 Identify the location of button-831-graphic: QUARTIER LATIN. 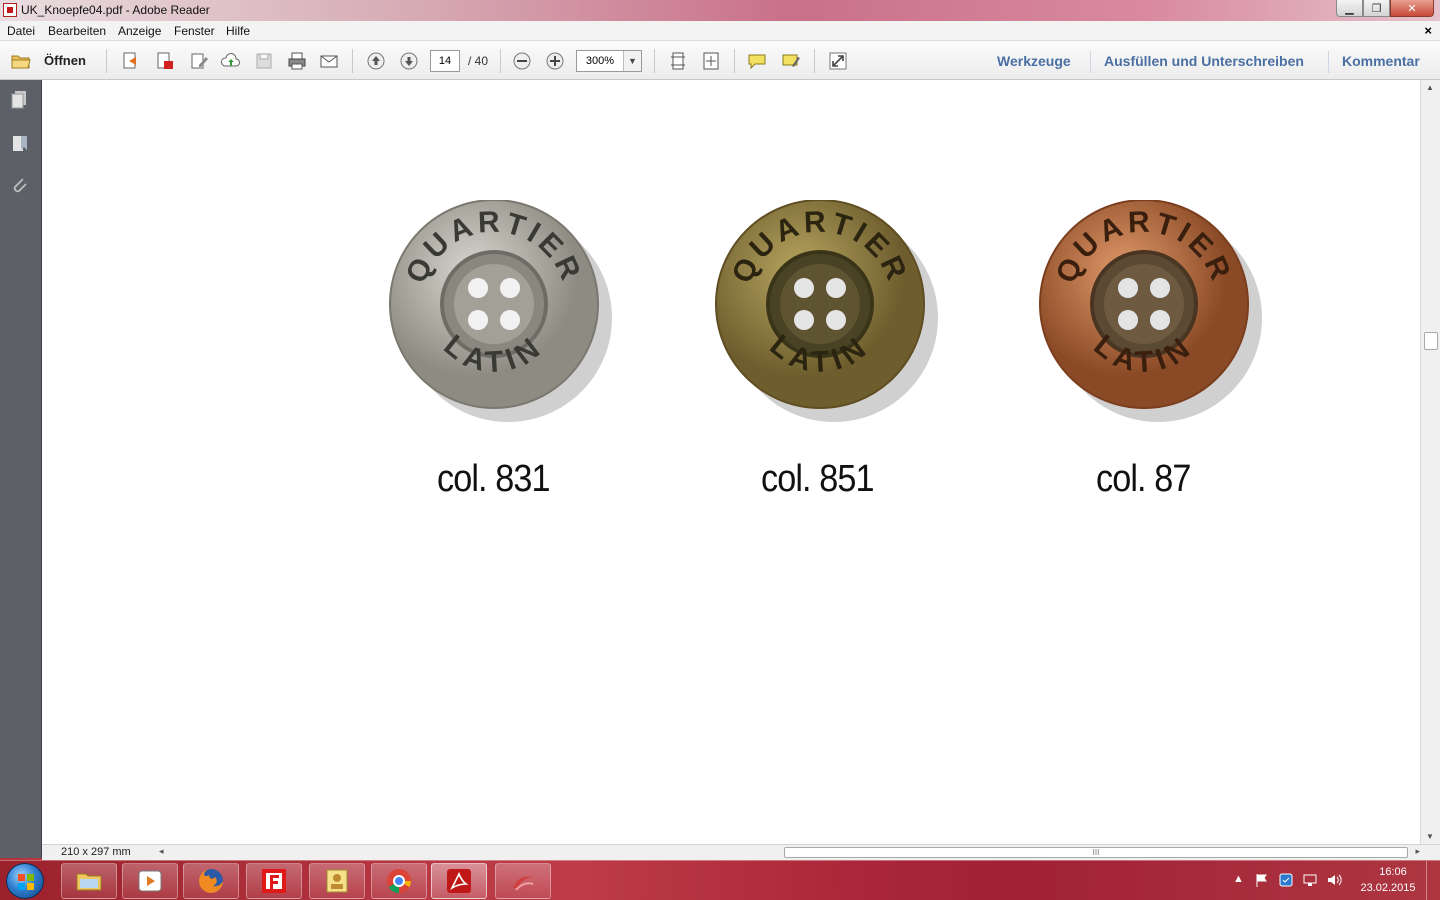
(500, 311).